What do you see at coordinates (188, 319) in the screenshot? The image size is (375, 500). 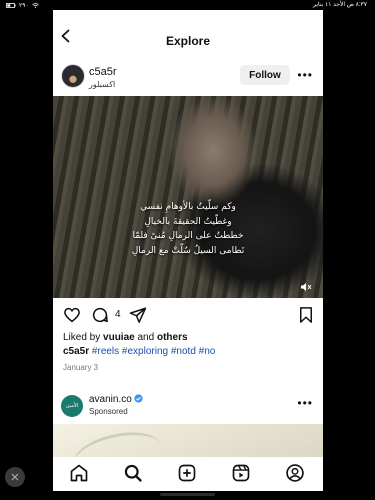 I see `post-actions: 4` at bounding box center [188, 319].